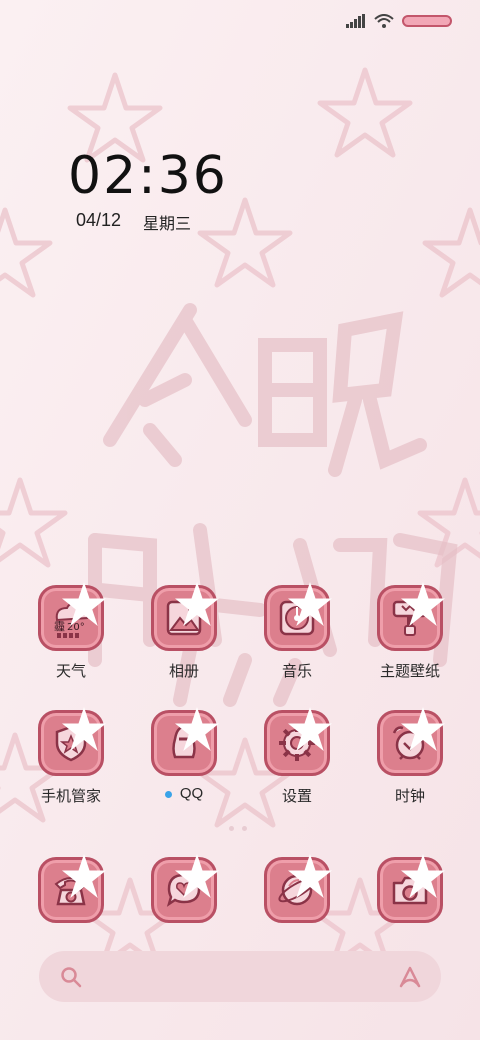 This screenshot has height=1040, width=480. What do you see at coordinates (70, 671) in the screenshot?
I see `app-label: 天气` at bounding box center [70, 671].